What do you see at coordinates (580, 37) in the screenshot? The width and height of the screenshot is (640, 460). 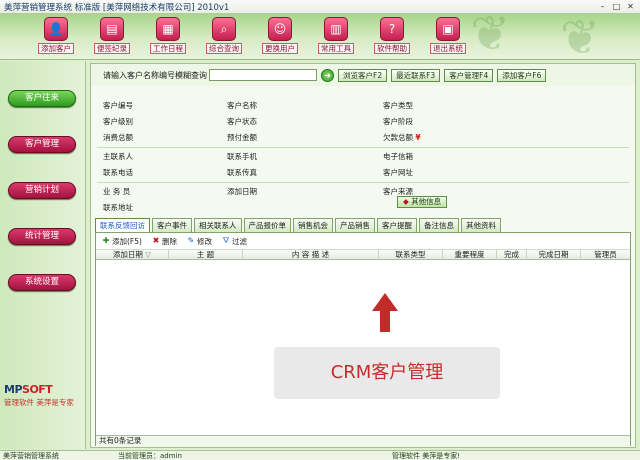 I see `leaf-decoration: ❦` at bounding box center [580, 37].